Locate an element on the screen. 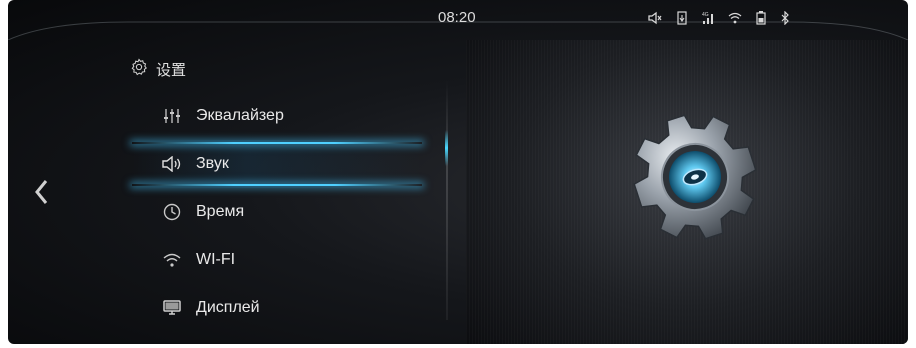 The height and width of the screenshot is (348, 916). display-icon is located at coordinates (172, 308).